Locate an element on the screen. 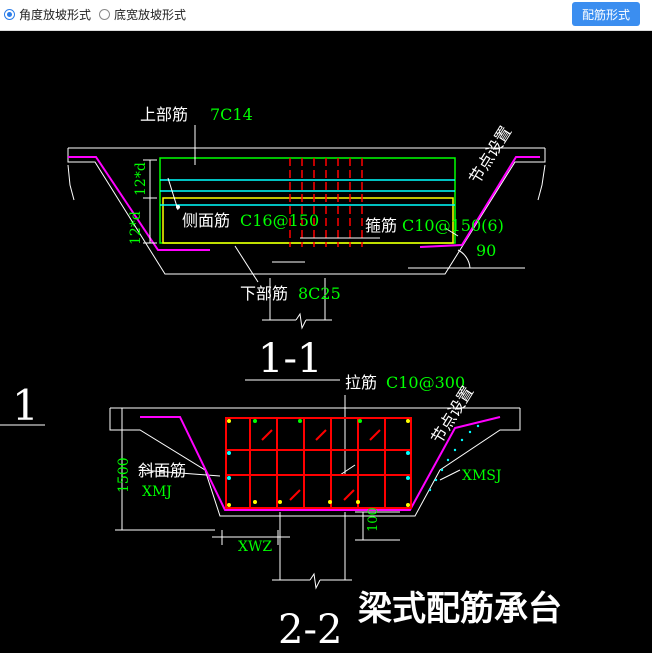 This screenshot has height=653, width=652. slope-bar-value: XMJ is located at coordinates (157, 492).